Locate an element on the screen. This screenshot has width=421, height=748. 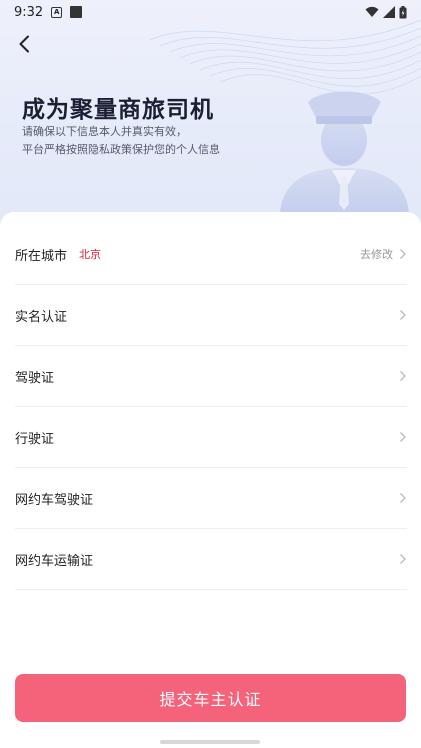
edit-city-link: 去修改 is located at coordinates (376, 254).